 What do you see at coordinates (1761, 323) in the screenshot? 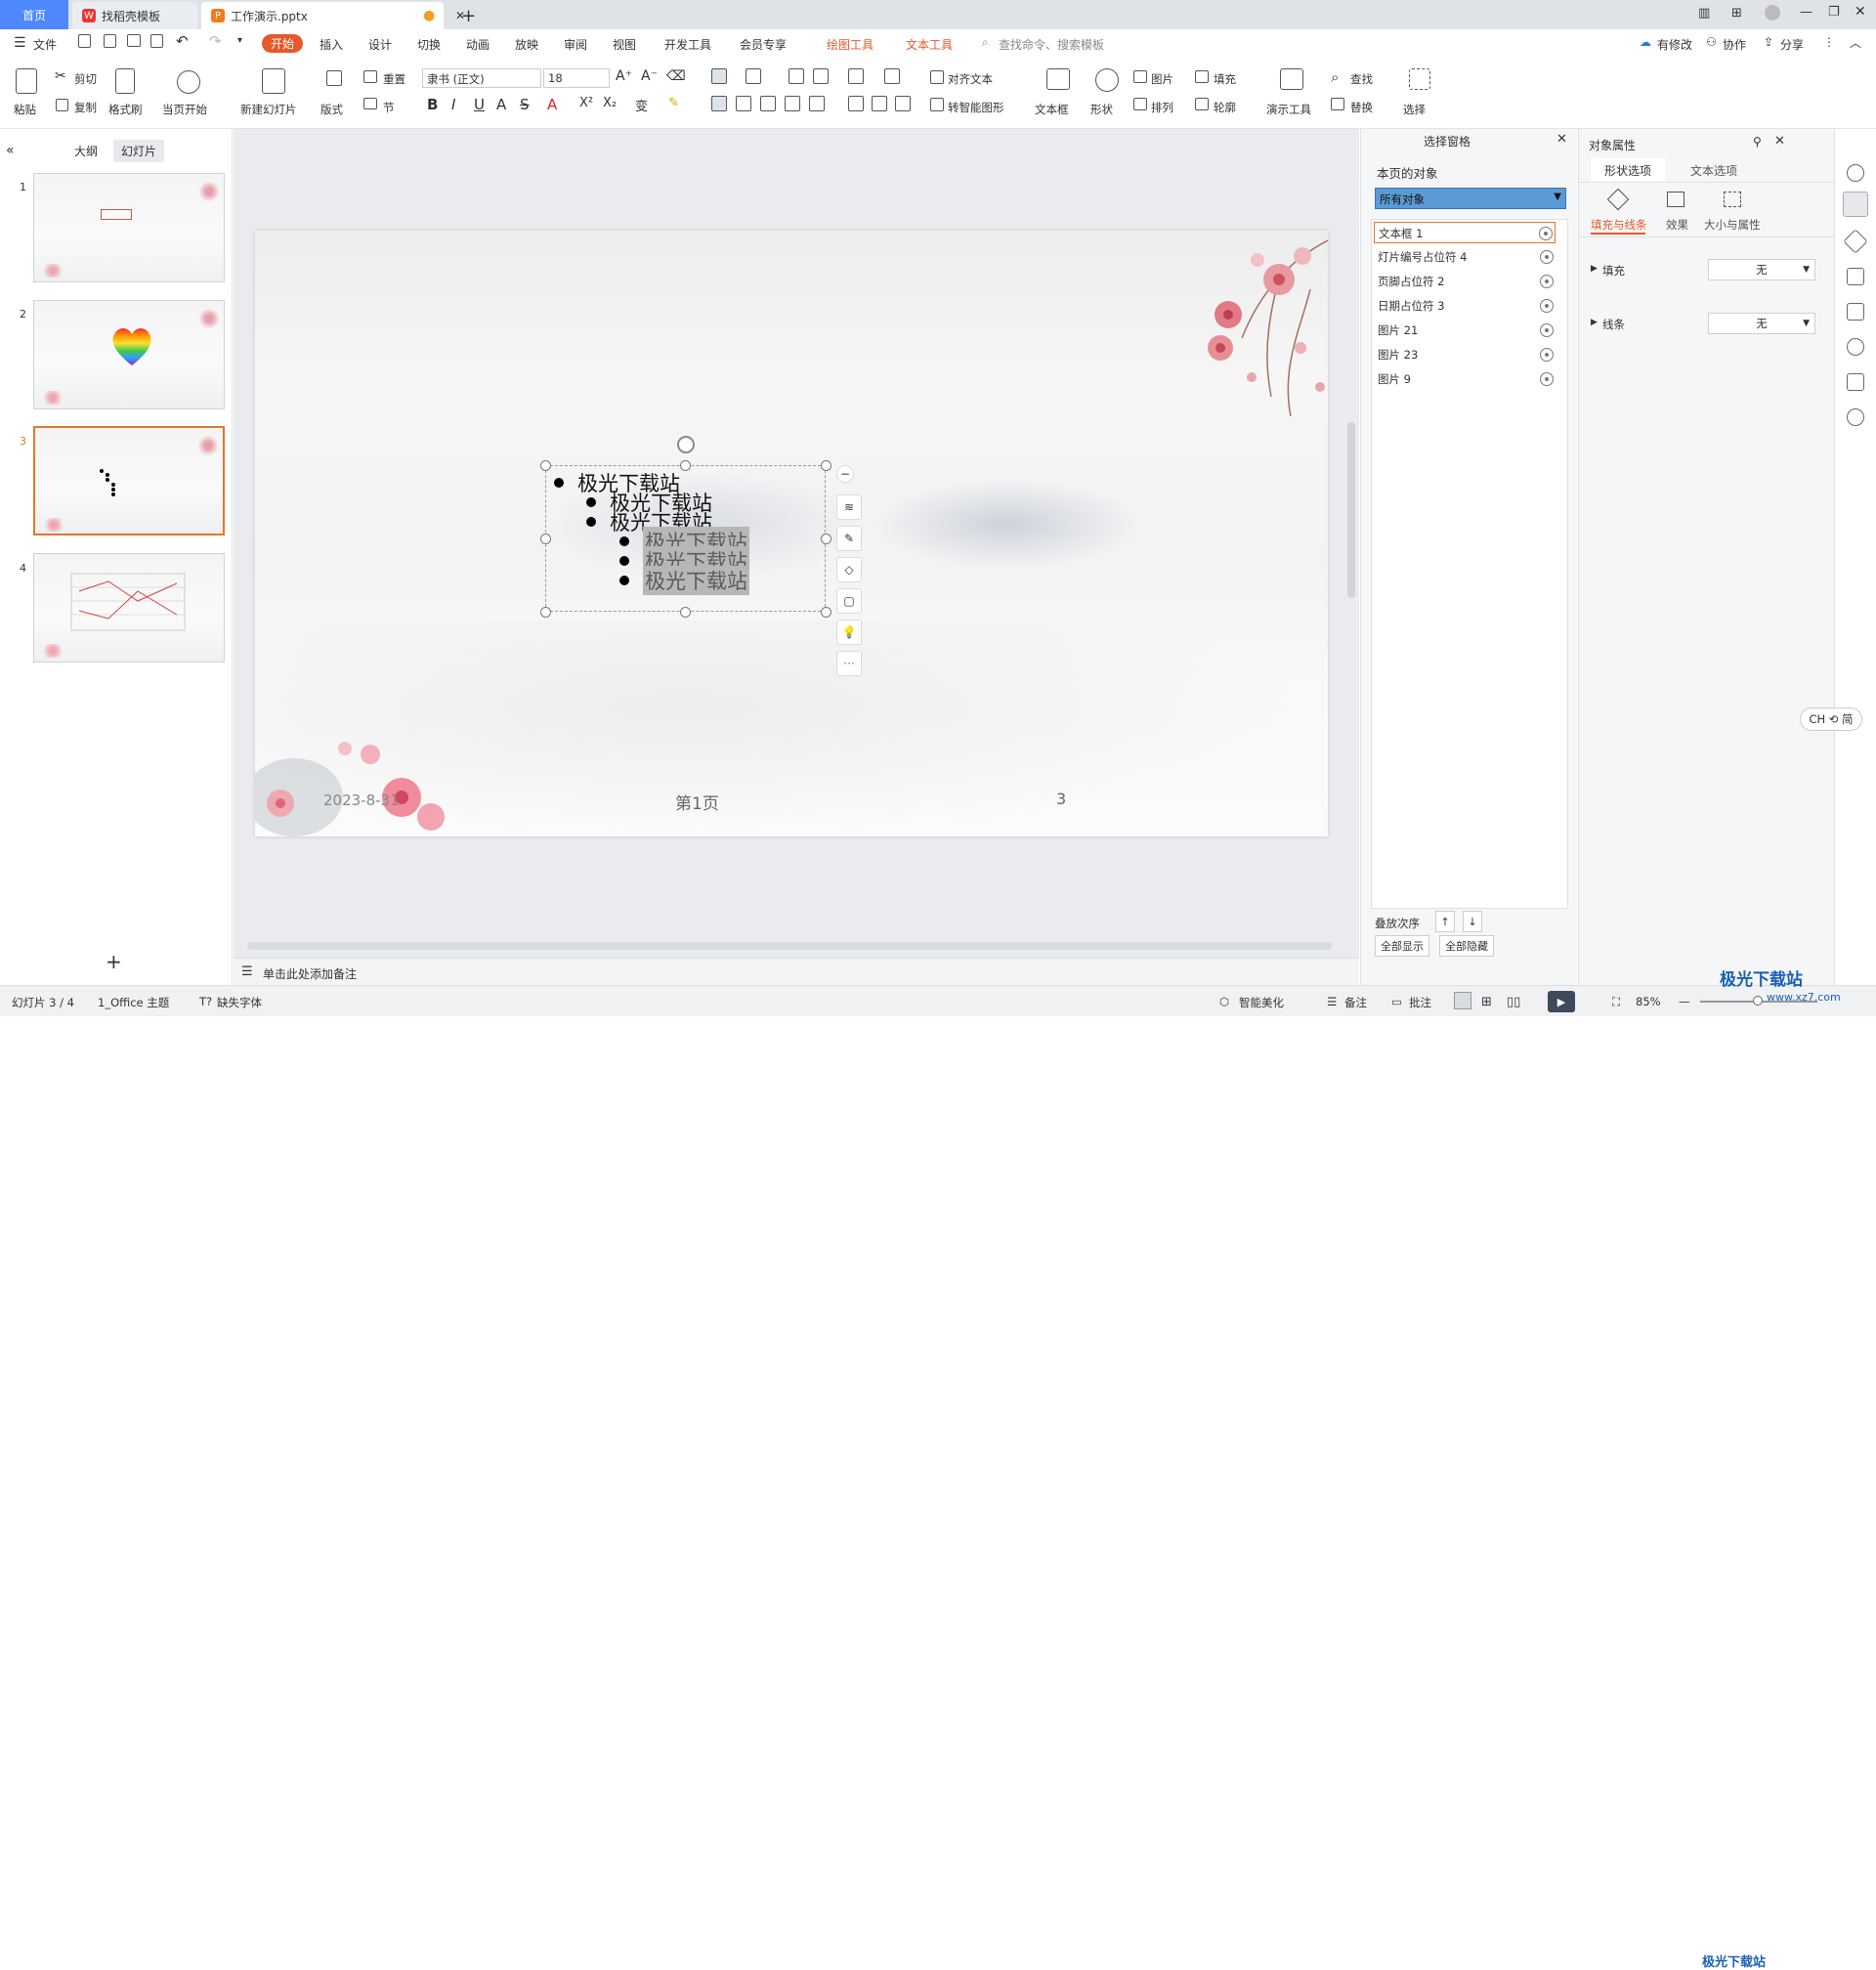
I see `line-select: 无 ▼` at bounding box center [1761, 323].